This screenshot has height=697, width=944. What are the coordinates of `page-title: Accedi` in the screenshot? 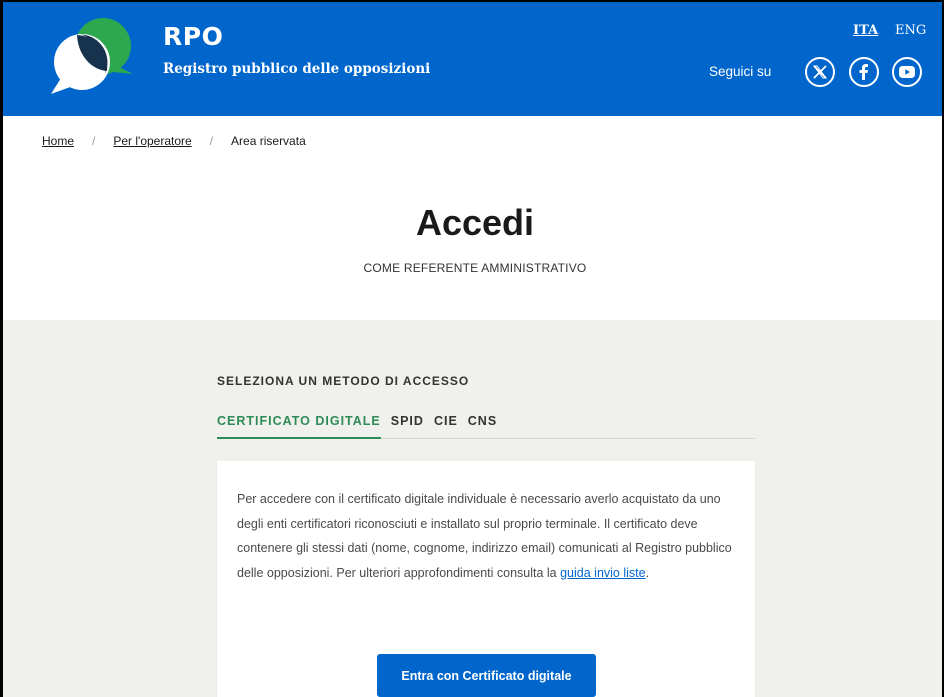 It's located at (475, 222).